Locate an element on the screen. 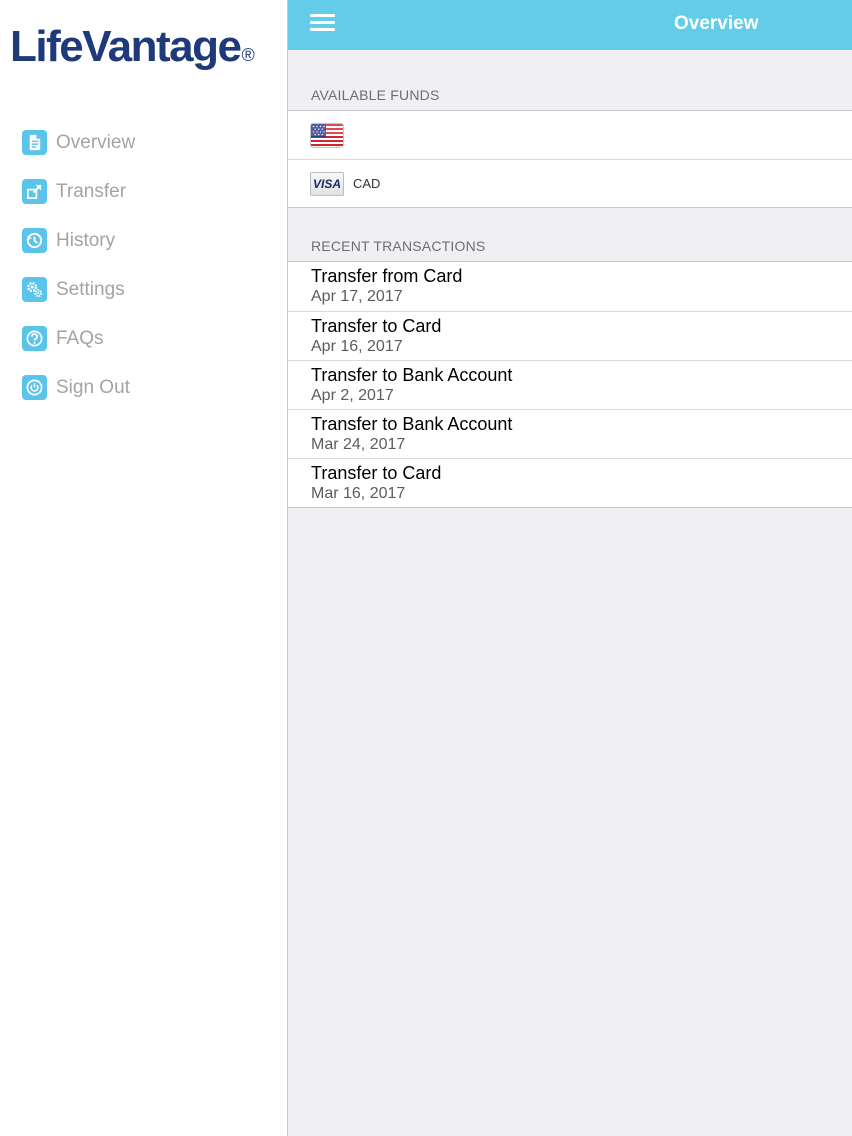 The height and width of the screenshot is (1136, 852). transaction-date: Mar 16, 2017 is located at coordinates (358, 493).